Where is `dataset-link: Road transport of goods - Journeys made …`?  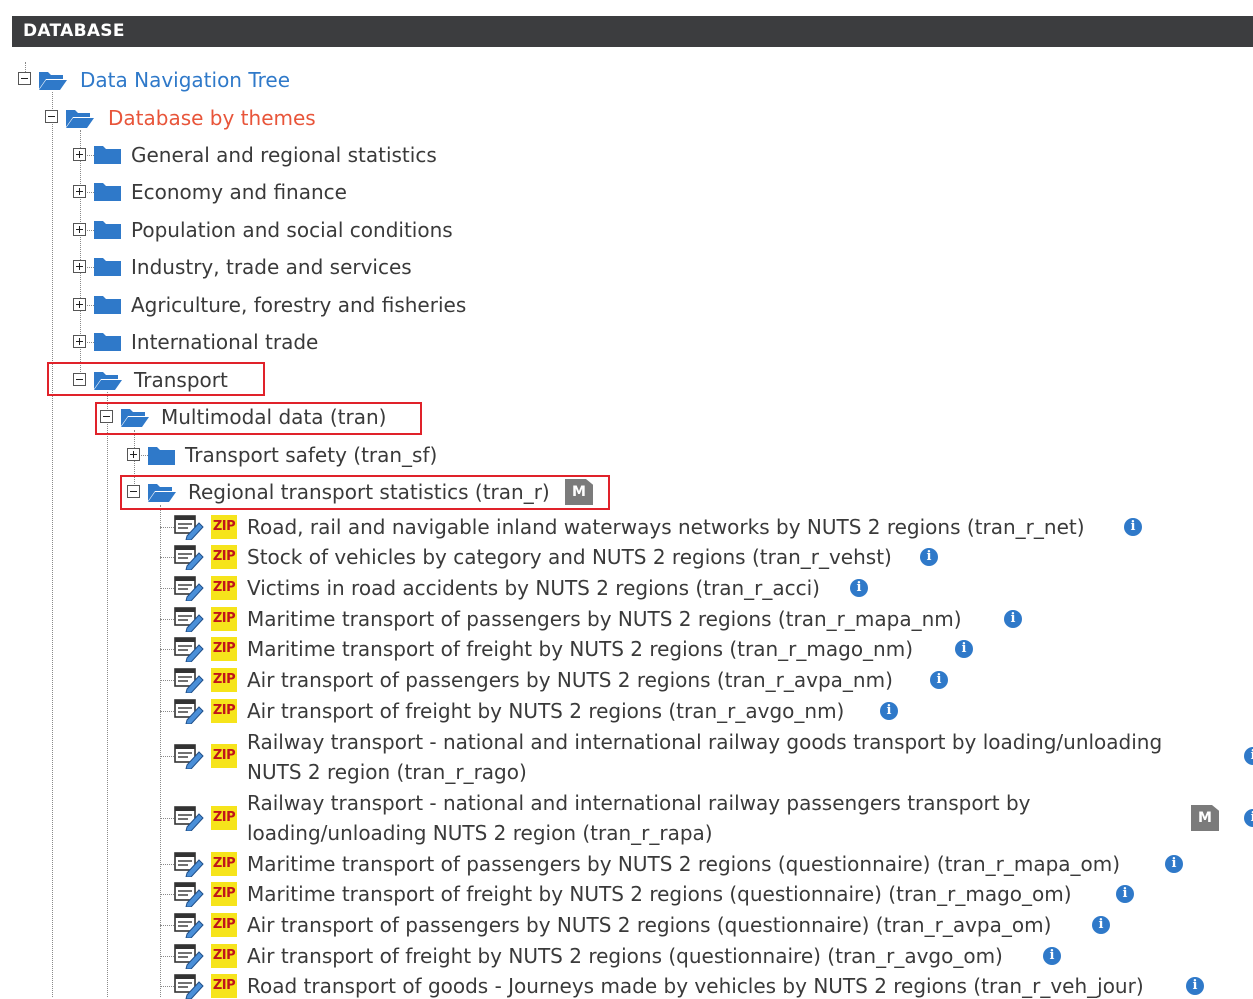 dataset-link: Road transport of goods - Journeys made … is located at coordinates (695, 986).